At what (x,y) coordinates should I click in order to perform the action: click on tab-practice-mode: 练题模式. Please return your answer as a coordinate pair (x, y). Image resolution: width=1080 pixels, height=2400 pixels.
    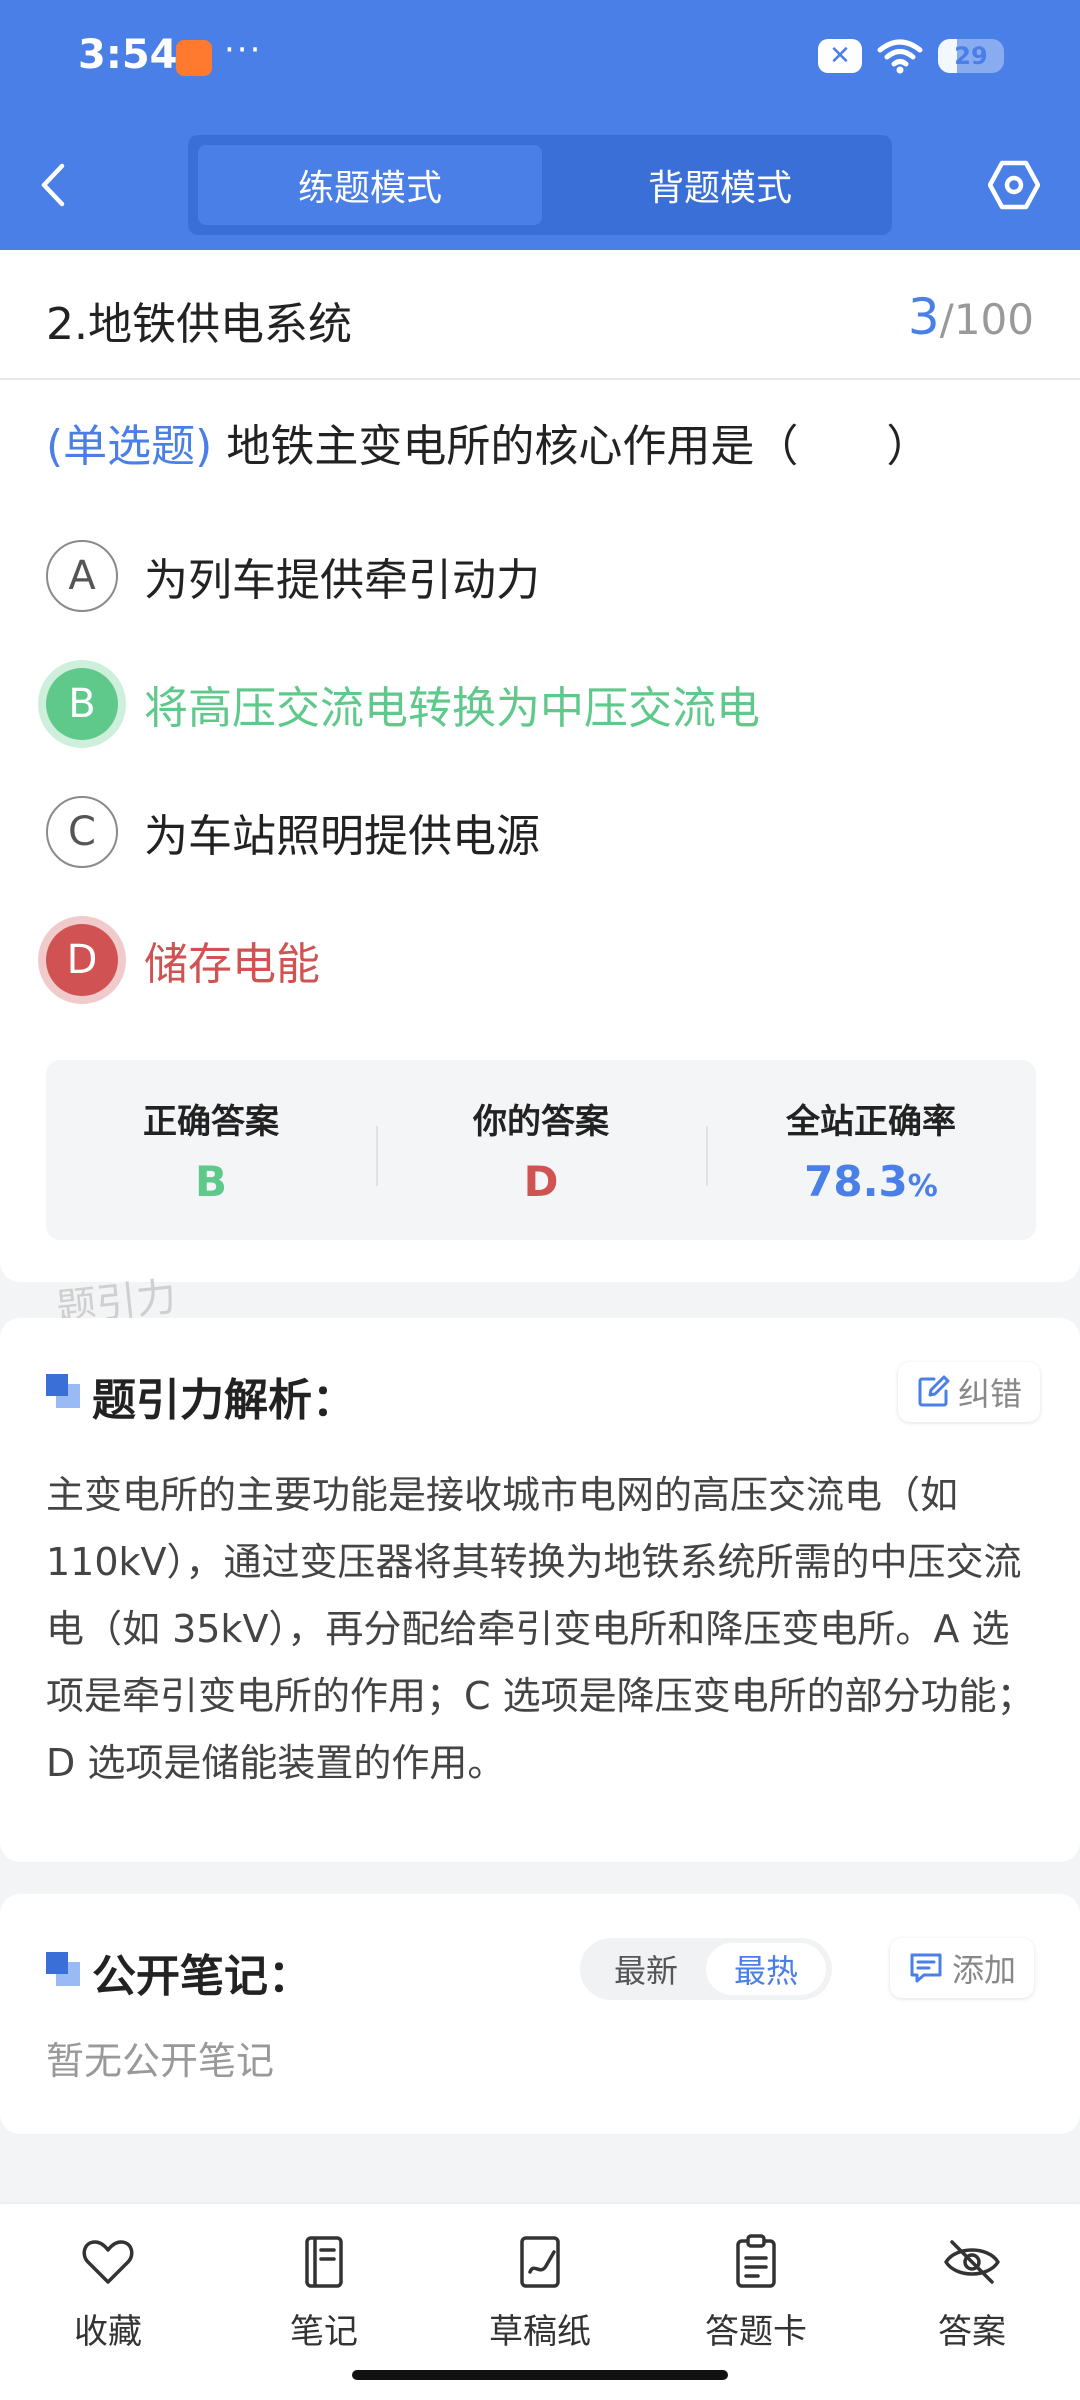
    Looking at the image, I should click on (370, 185).